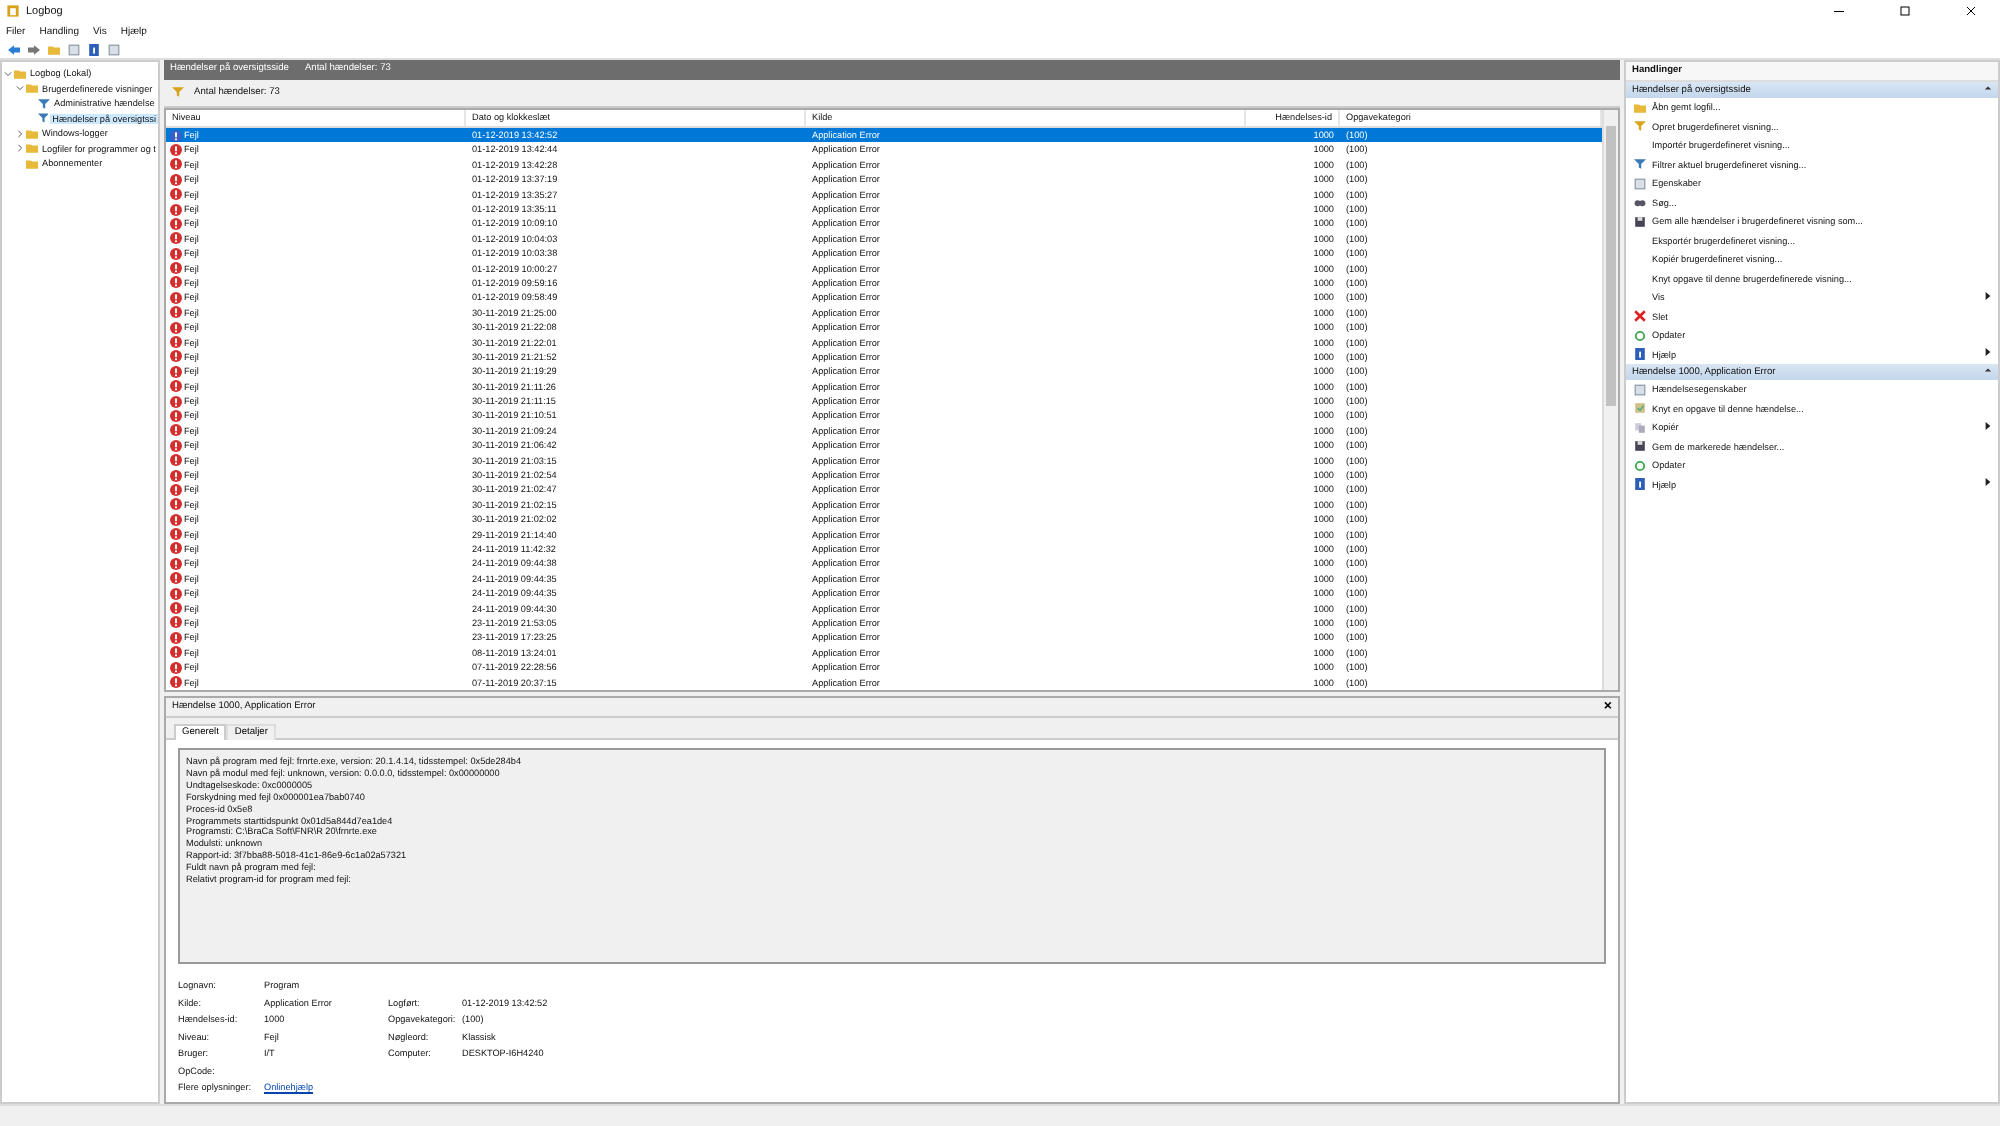 The width and height of the screenshot is (2000, 1126). I want to click on close-icon, so click(1970, 11).